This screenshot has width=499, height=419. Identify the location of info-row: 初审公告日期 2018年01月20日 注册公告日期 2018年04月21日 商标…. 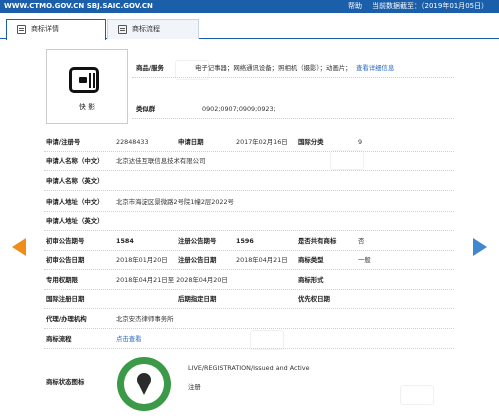
(249, 260).